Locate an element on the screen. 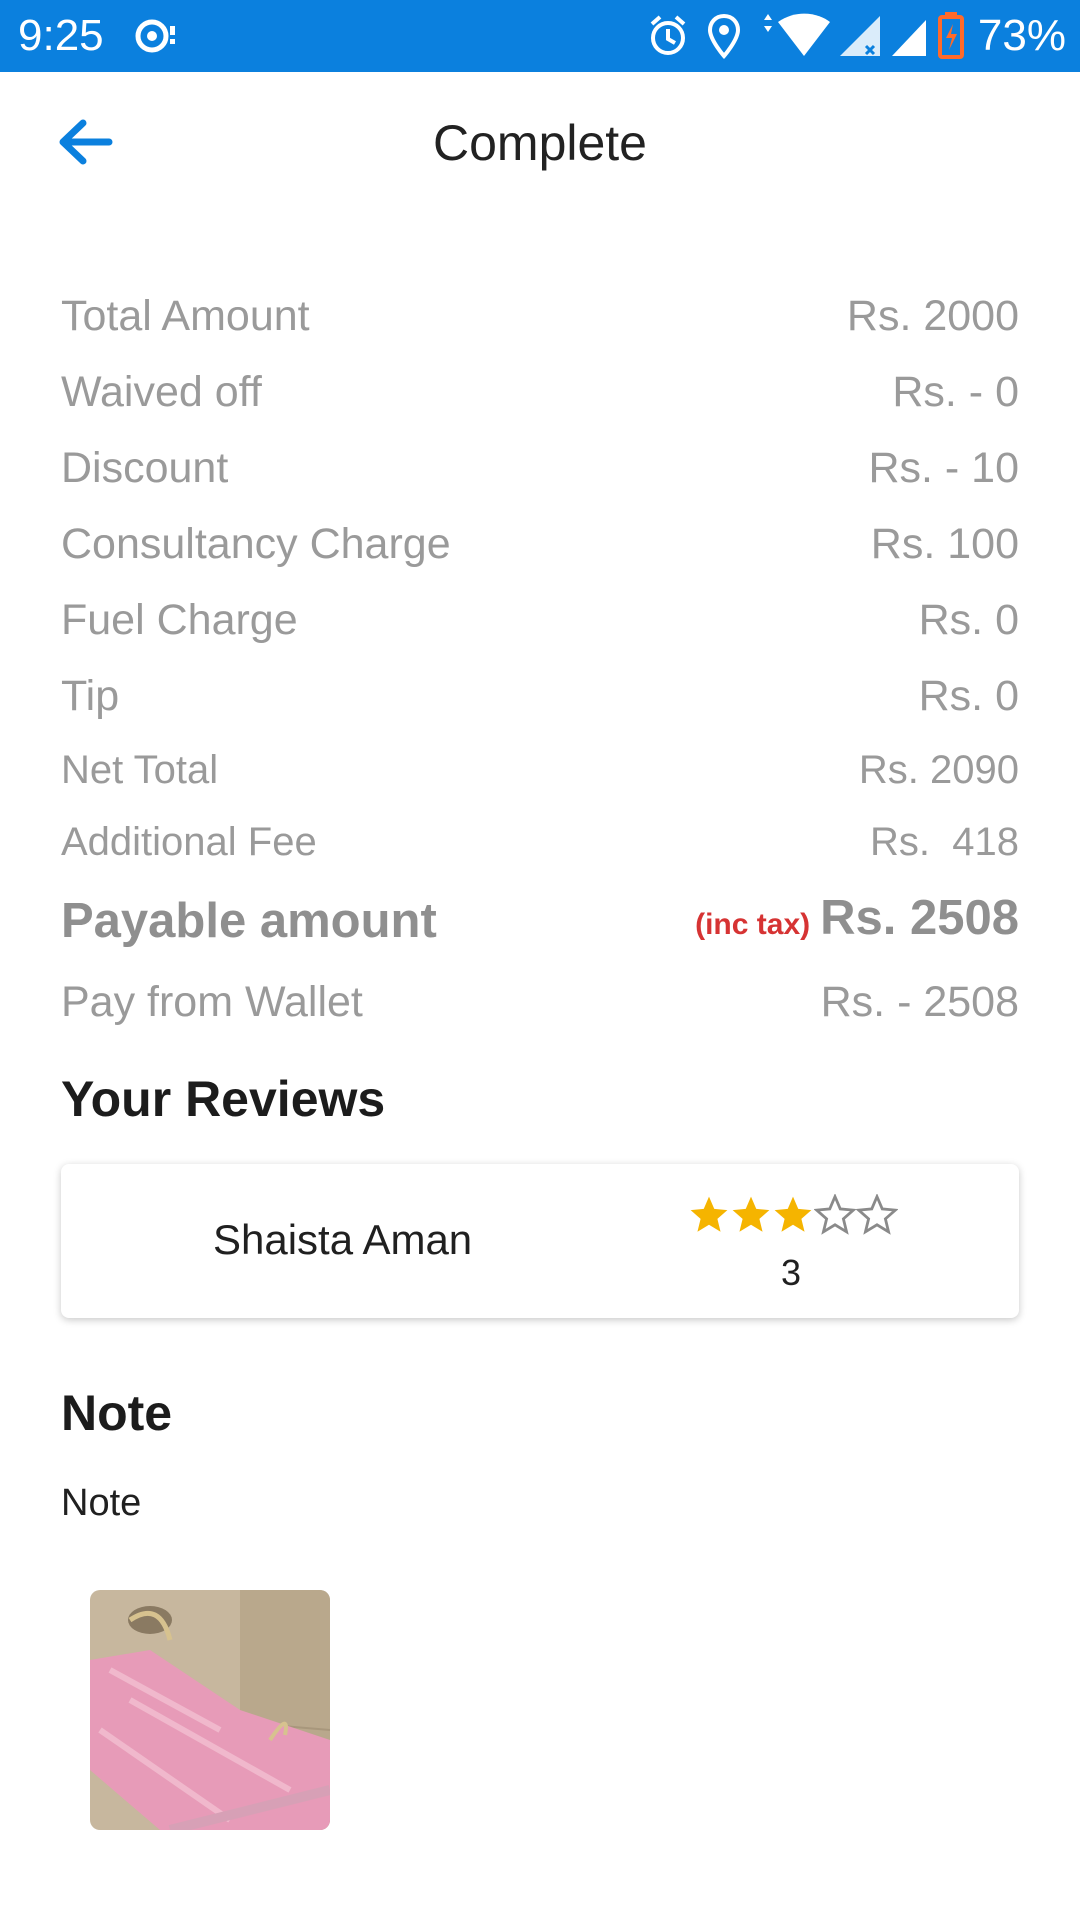 This screenshot has width=1080, height=1920. bill-value: Rs. 2000 is located at coordinates (932, 316).